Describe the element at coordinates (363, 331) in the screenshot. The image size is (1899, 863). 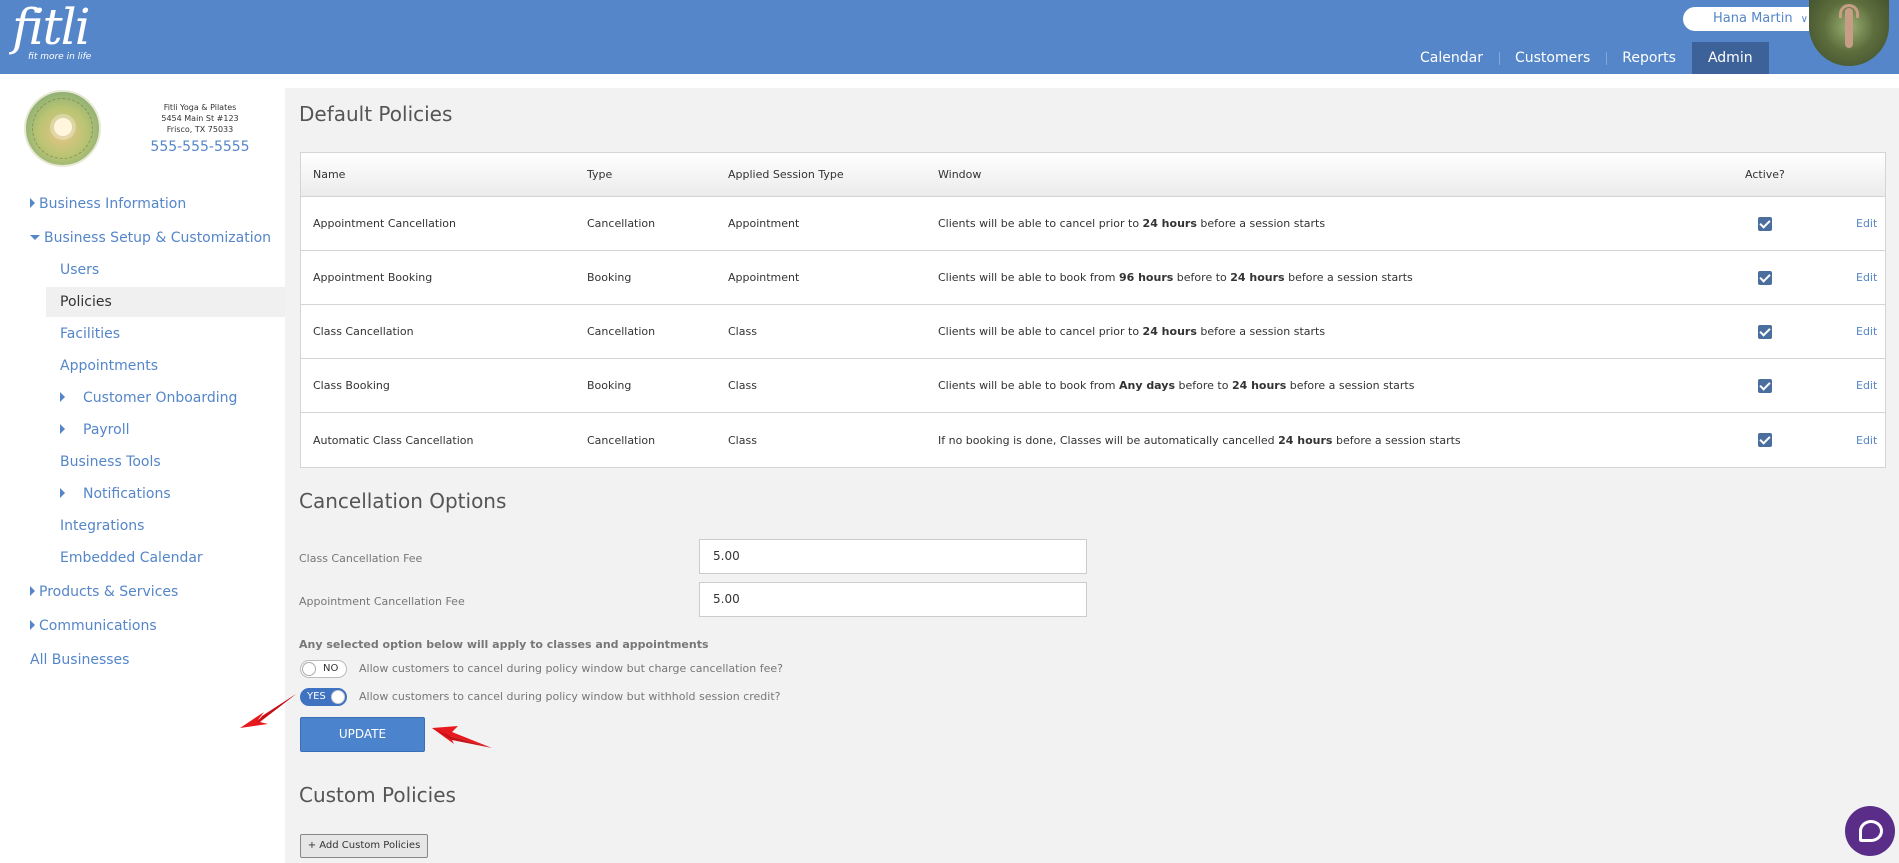
I see `policy-name: Class Cancellation` at that location.